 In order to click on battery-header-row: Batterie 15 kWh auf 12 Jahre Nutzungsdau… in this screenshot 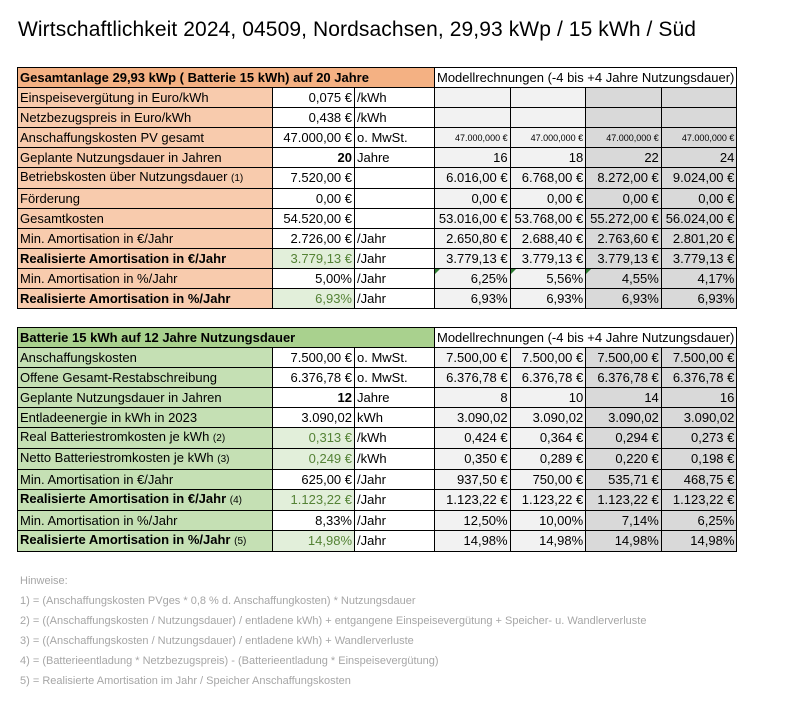, I will do `click(377, 337)`.